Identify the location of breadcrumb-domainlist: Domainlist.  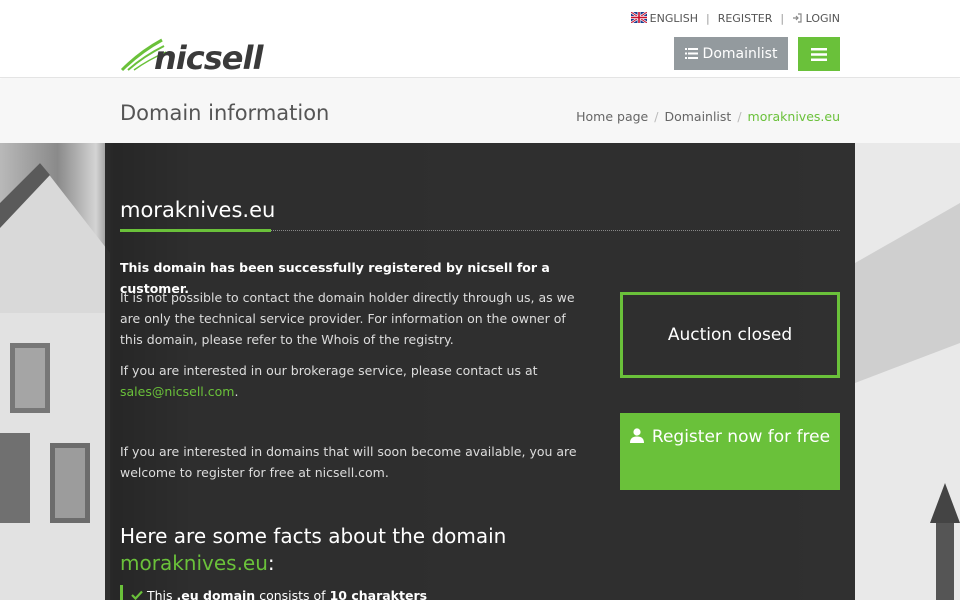
(697, 116).